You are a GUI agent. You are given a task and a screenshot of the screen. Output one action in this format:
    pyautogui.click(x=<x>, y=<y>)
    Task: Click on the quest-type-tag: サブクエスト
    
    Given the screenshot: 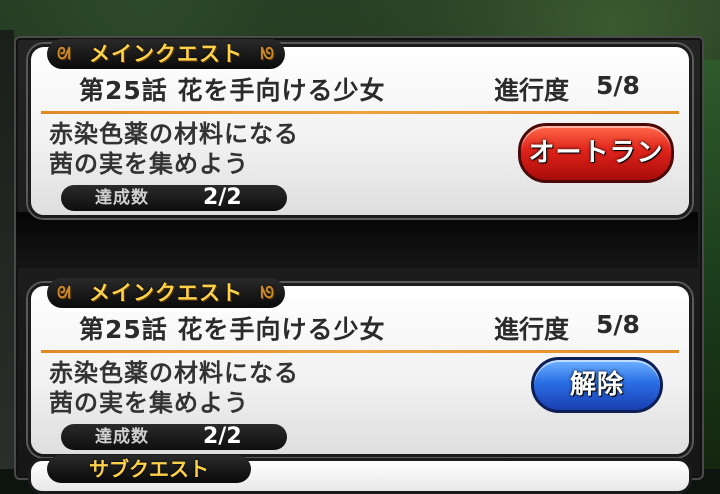 What is the action you would take?
    pyautogui.click(x=149, y=469)
    